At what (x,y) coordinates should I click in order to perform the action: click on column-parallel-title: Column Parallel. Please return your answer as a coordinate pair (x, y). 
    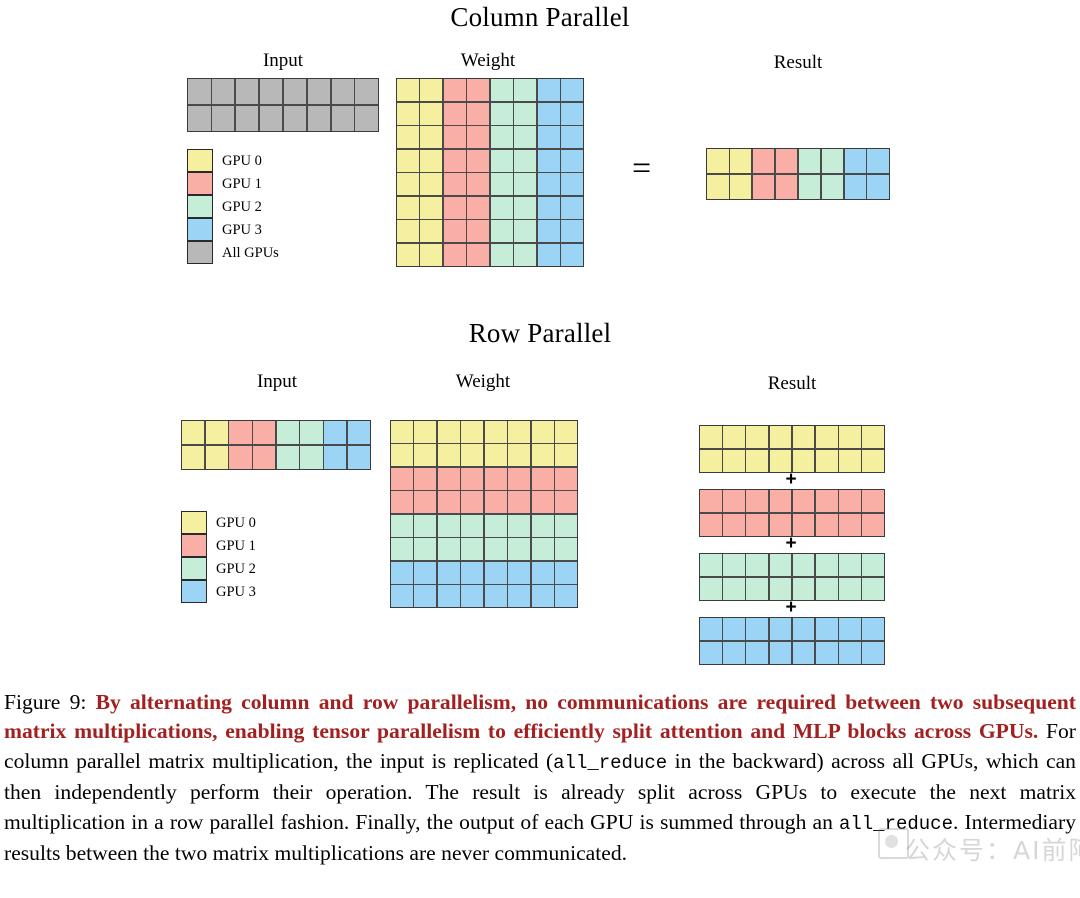
    Looking at the image, I should click on (540, 17).